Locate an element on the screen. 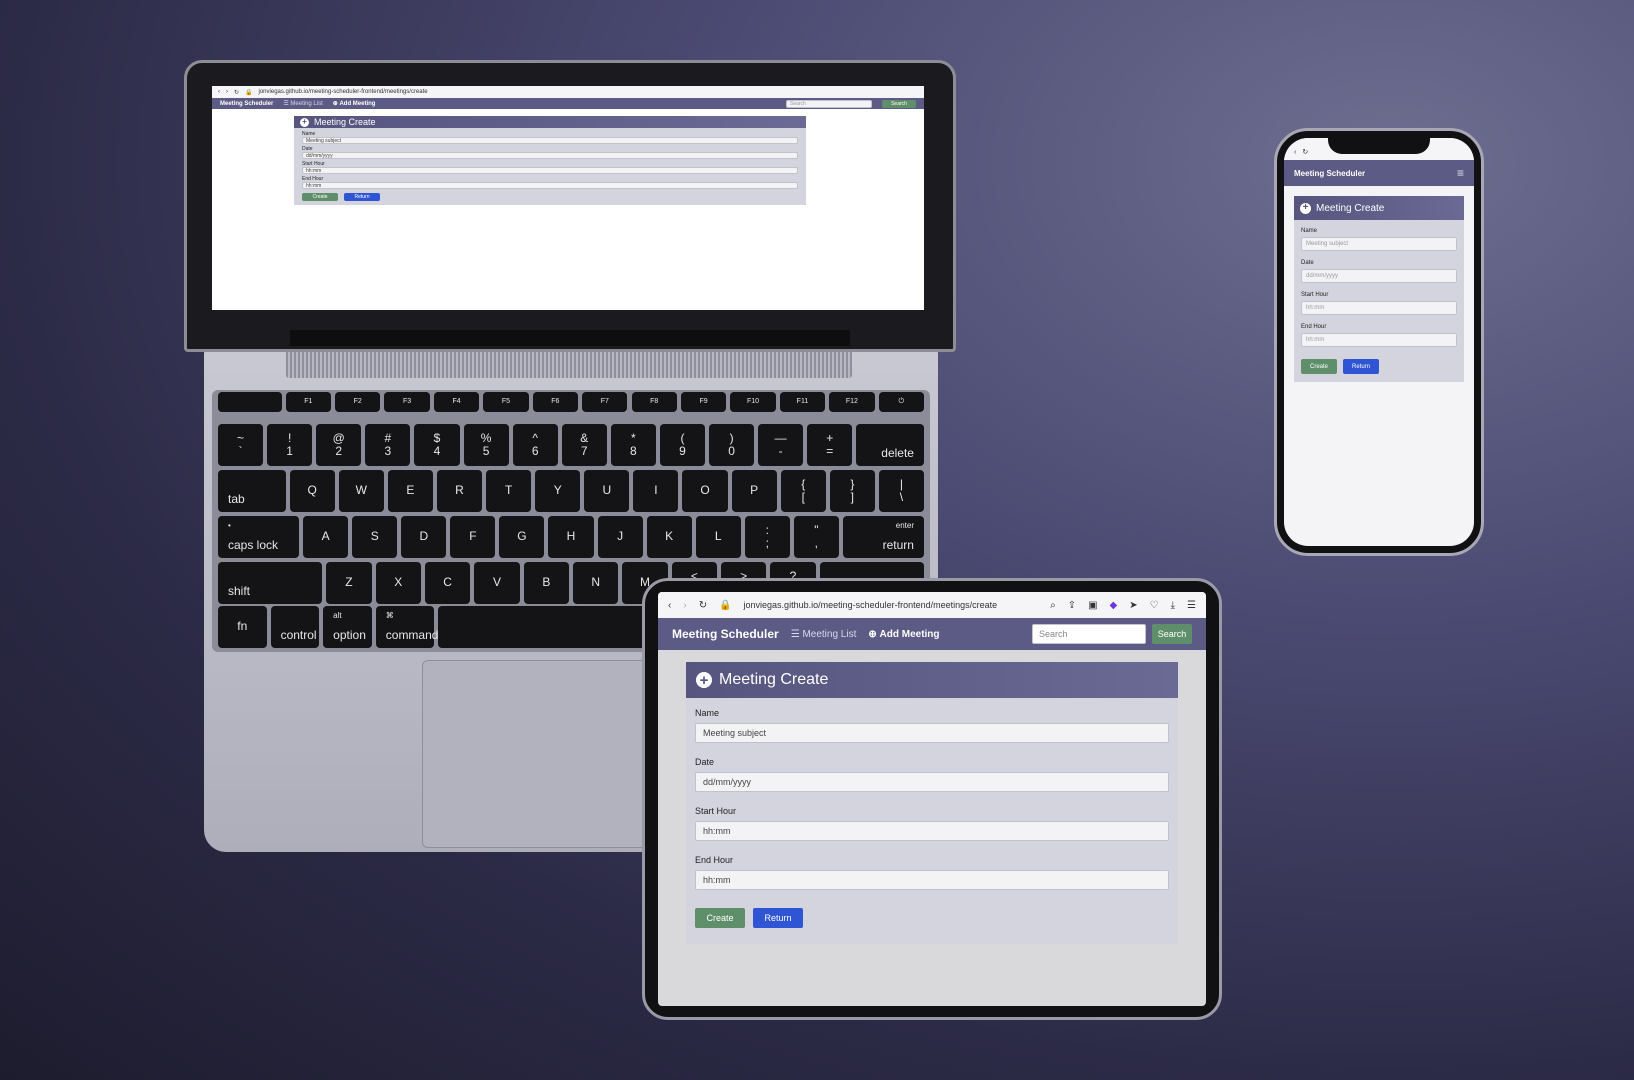 The height and width of the screenshot is (1080, 1634). keyboard-key: F4 is located at coordinates (456, 402).